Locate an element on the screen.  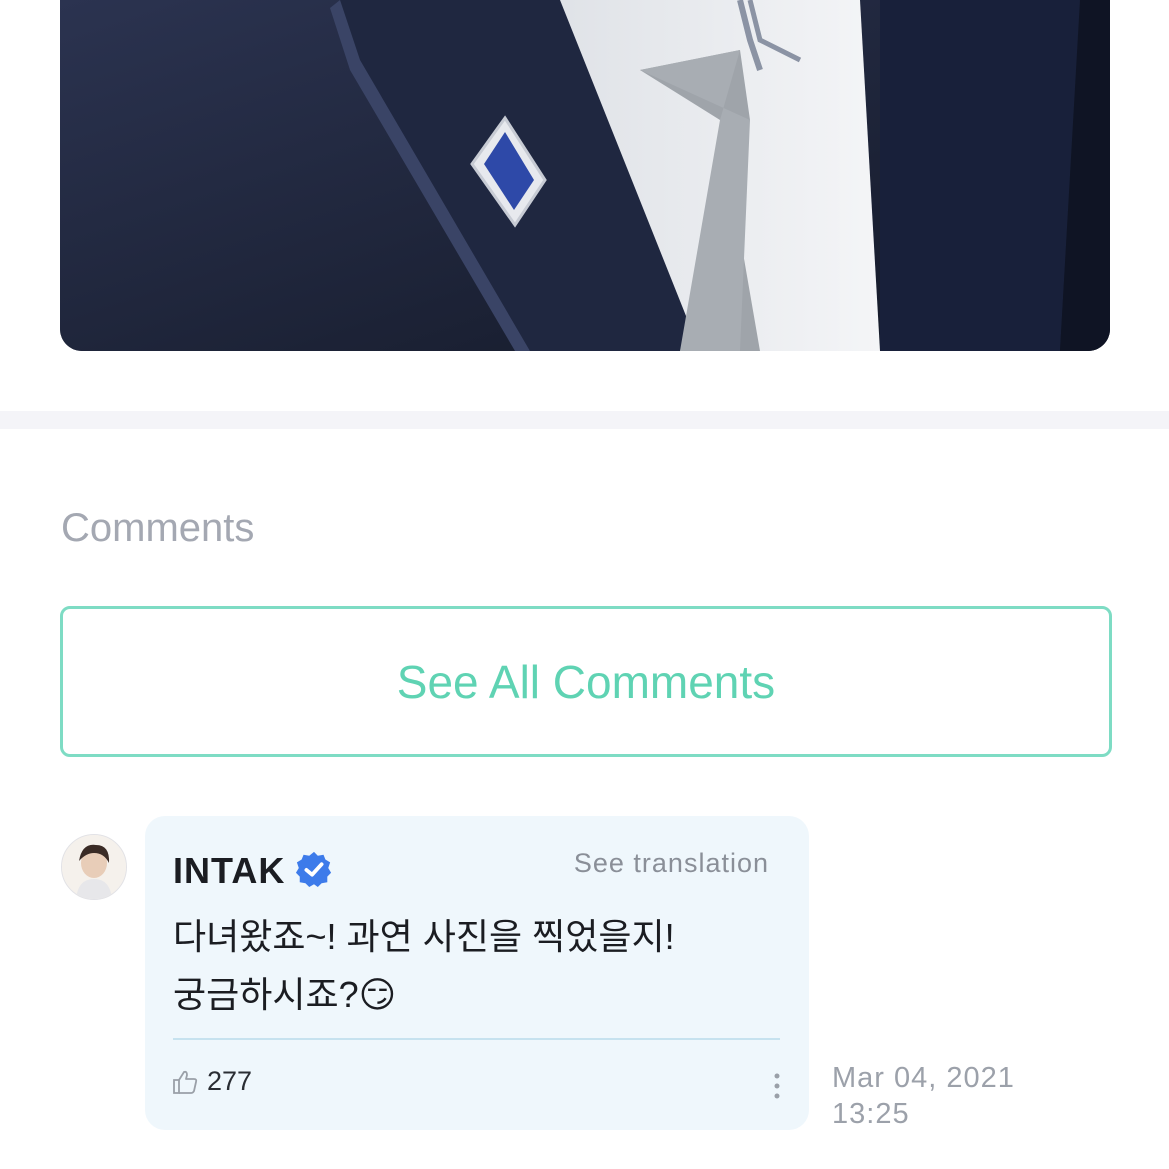
see-all-comments-button: See All Comments is located at coordinates (586, 681).